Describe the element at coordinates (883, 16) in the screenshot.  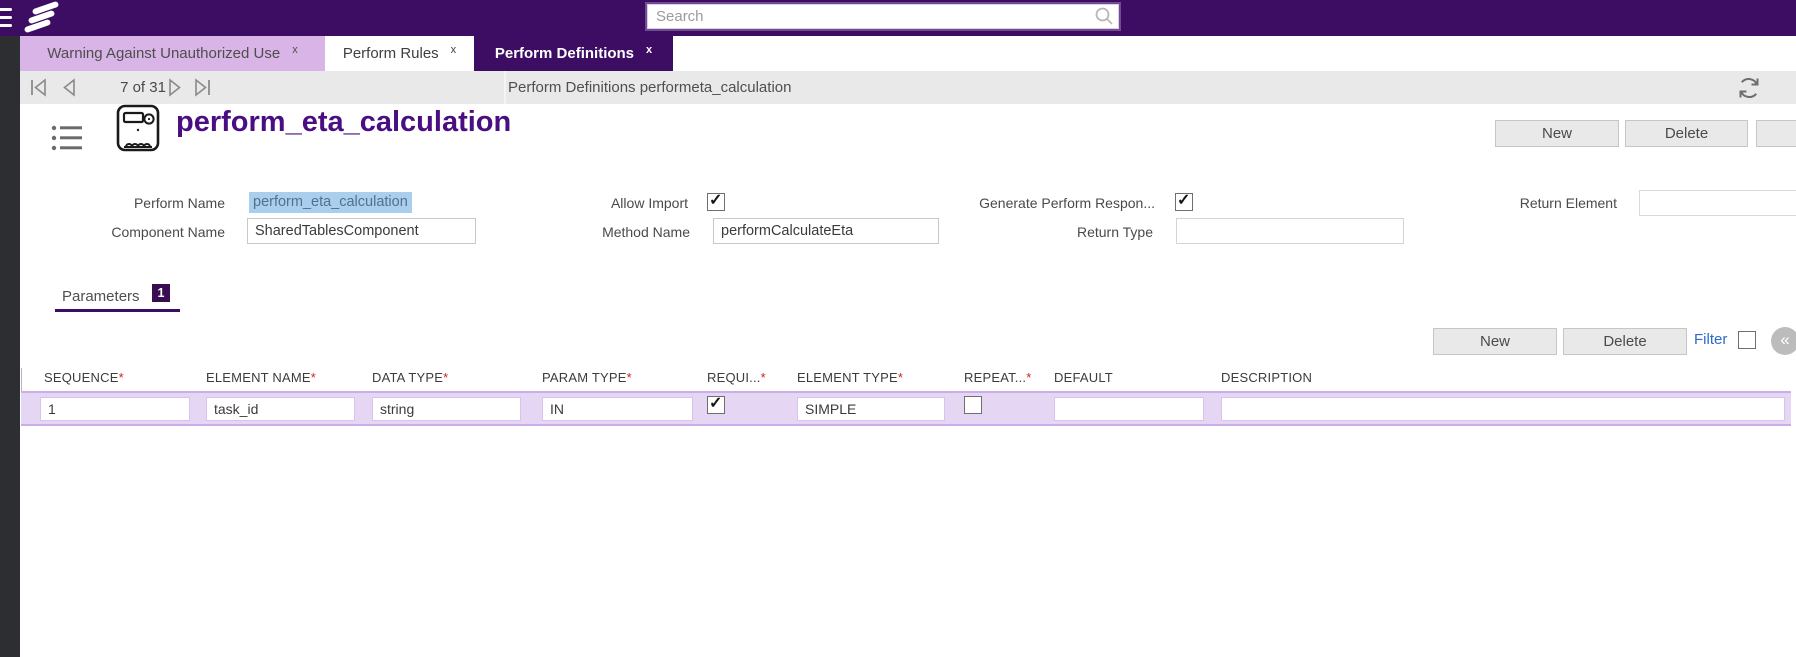
I see `search-input` at that location.